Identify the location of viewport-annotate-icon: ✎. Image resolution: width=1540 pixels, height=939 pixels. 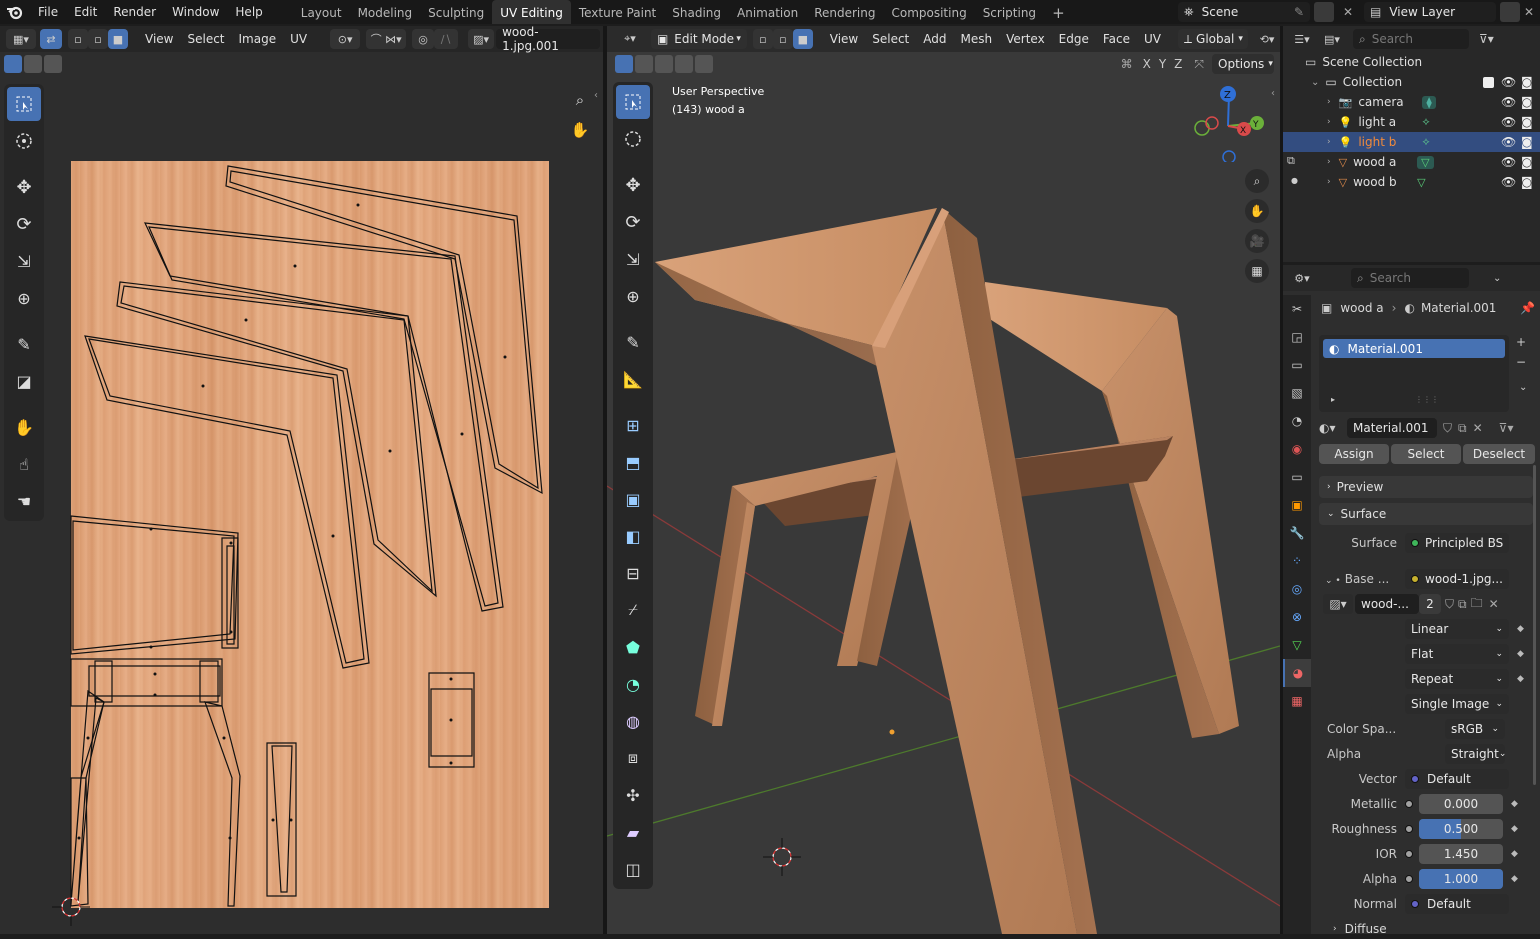
(633, 342).